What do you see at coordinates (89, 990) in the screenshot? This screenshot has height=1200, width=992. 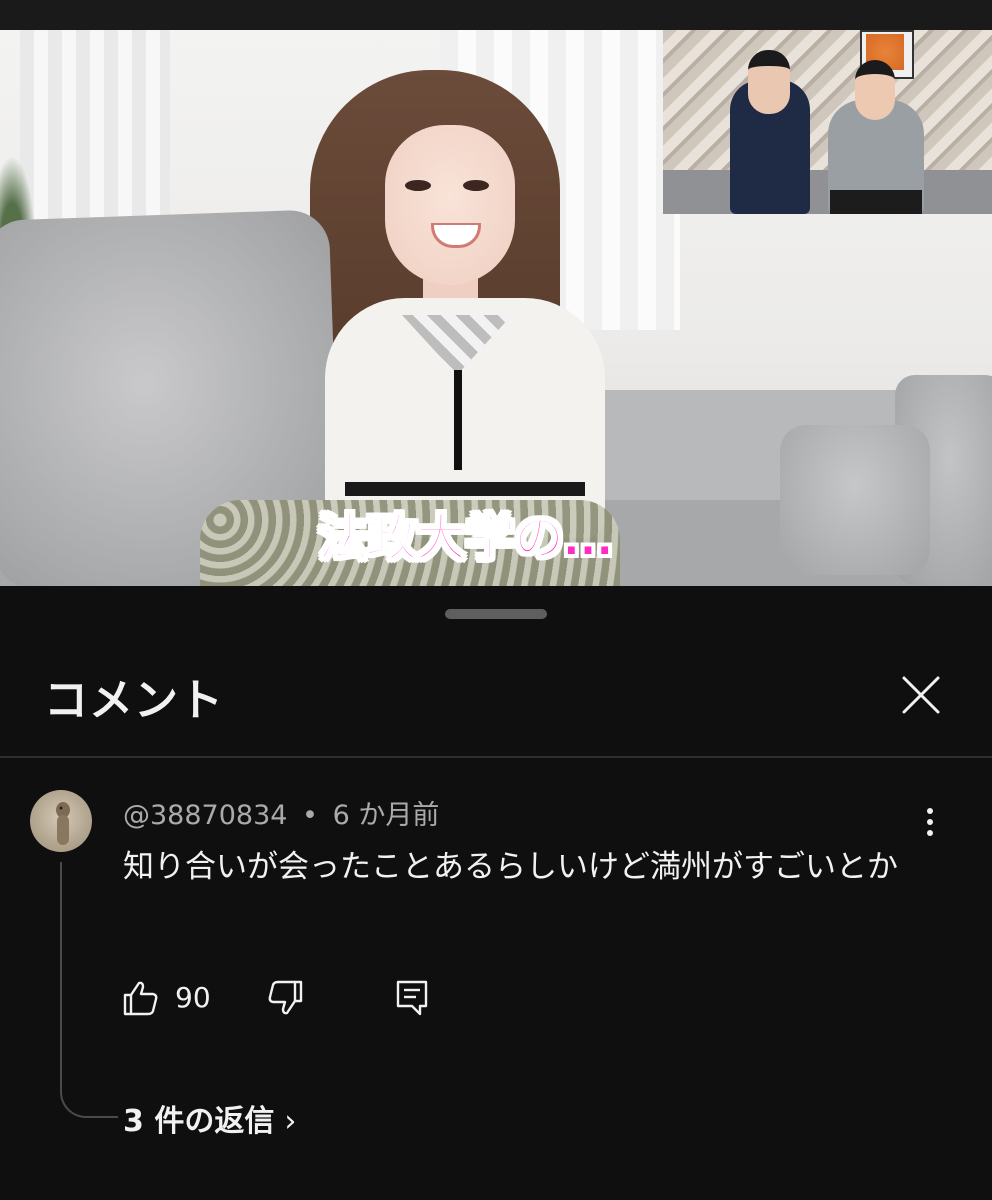 I see `thread-line` at bounding box center [89, 990].